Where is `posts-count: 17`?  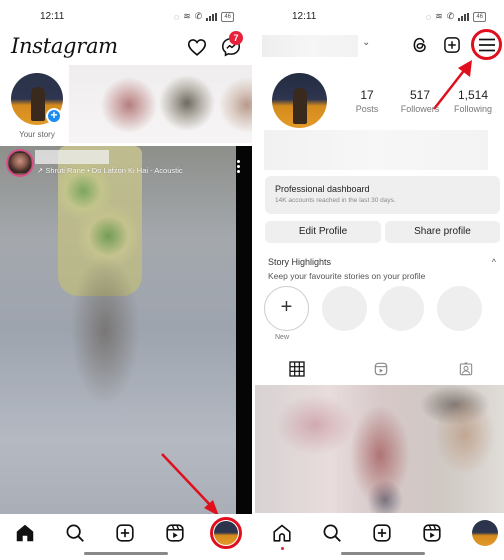 posts-count: 17 is located at coordinates (367, 95).